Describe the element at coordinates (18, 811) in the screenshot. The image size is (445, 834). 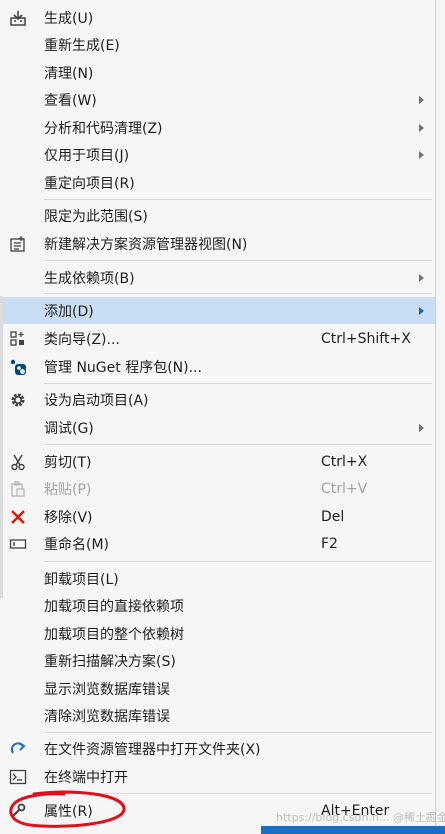
I see `wrench-icon` at that location.